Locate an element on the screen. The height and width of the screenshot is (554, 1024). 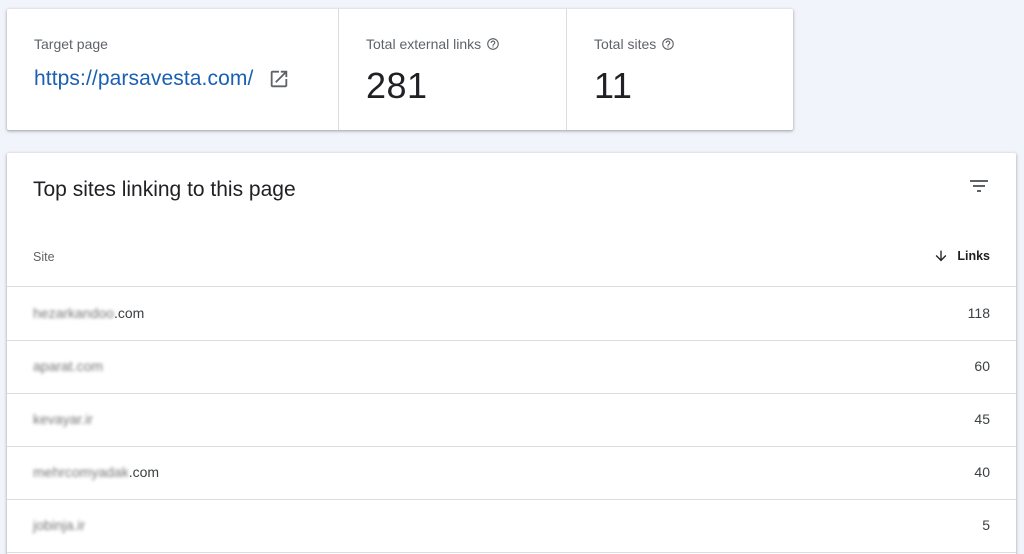
external-links-value: 281 is located at coordinates (397, 85).